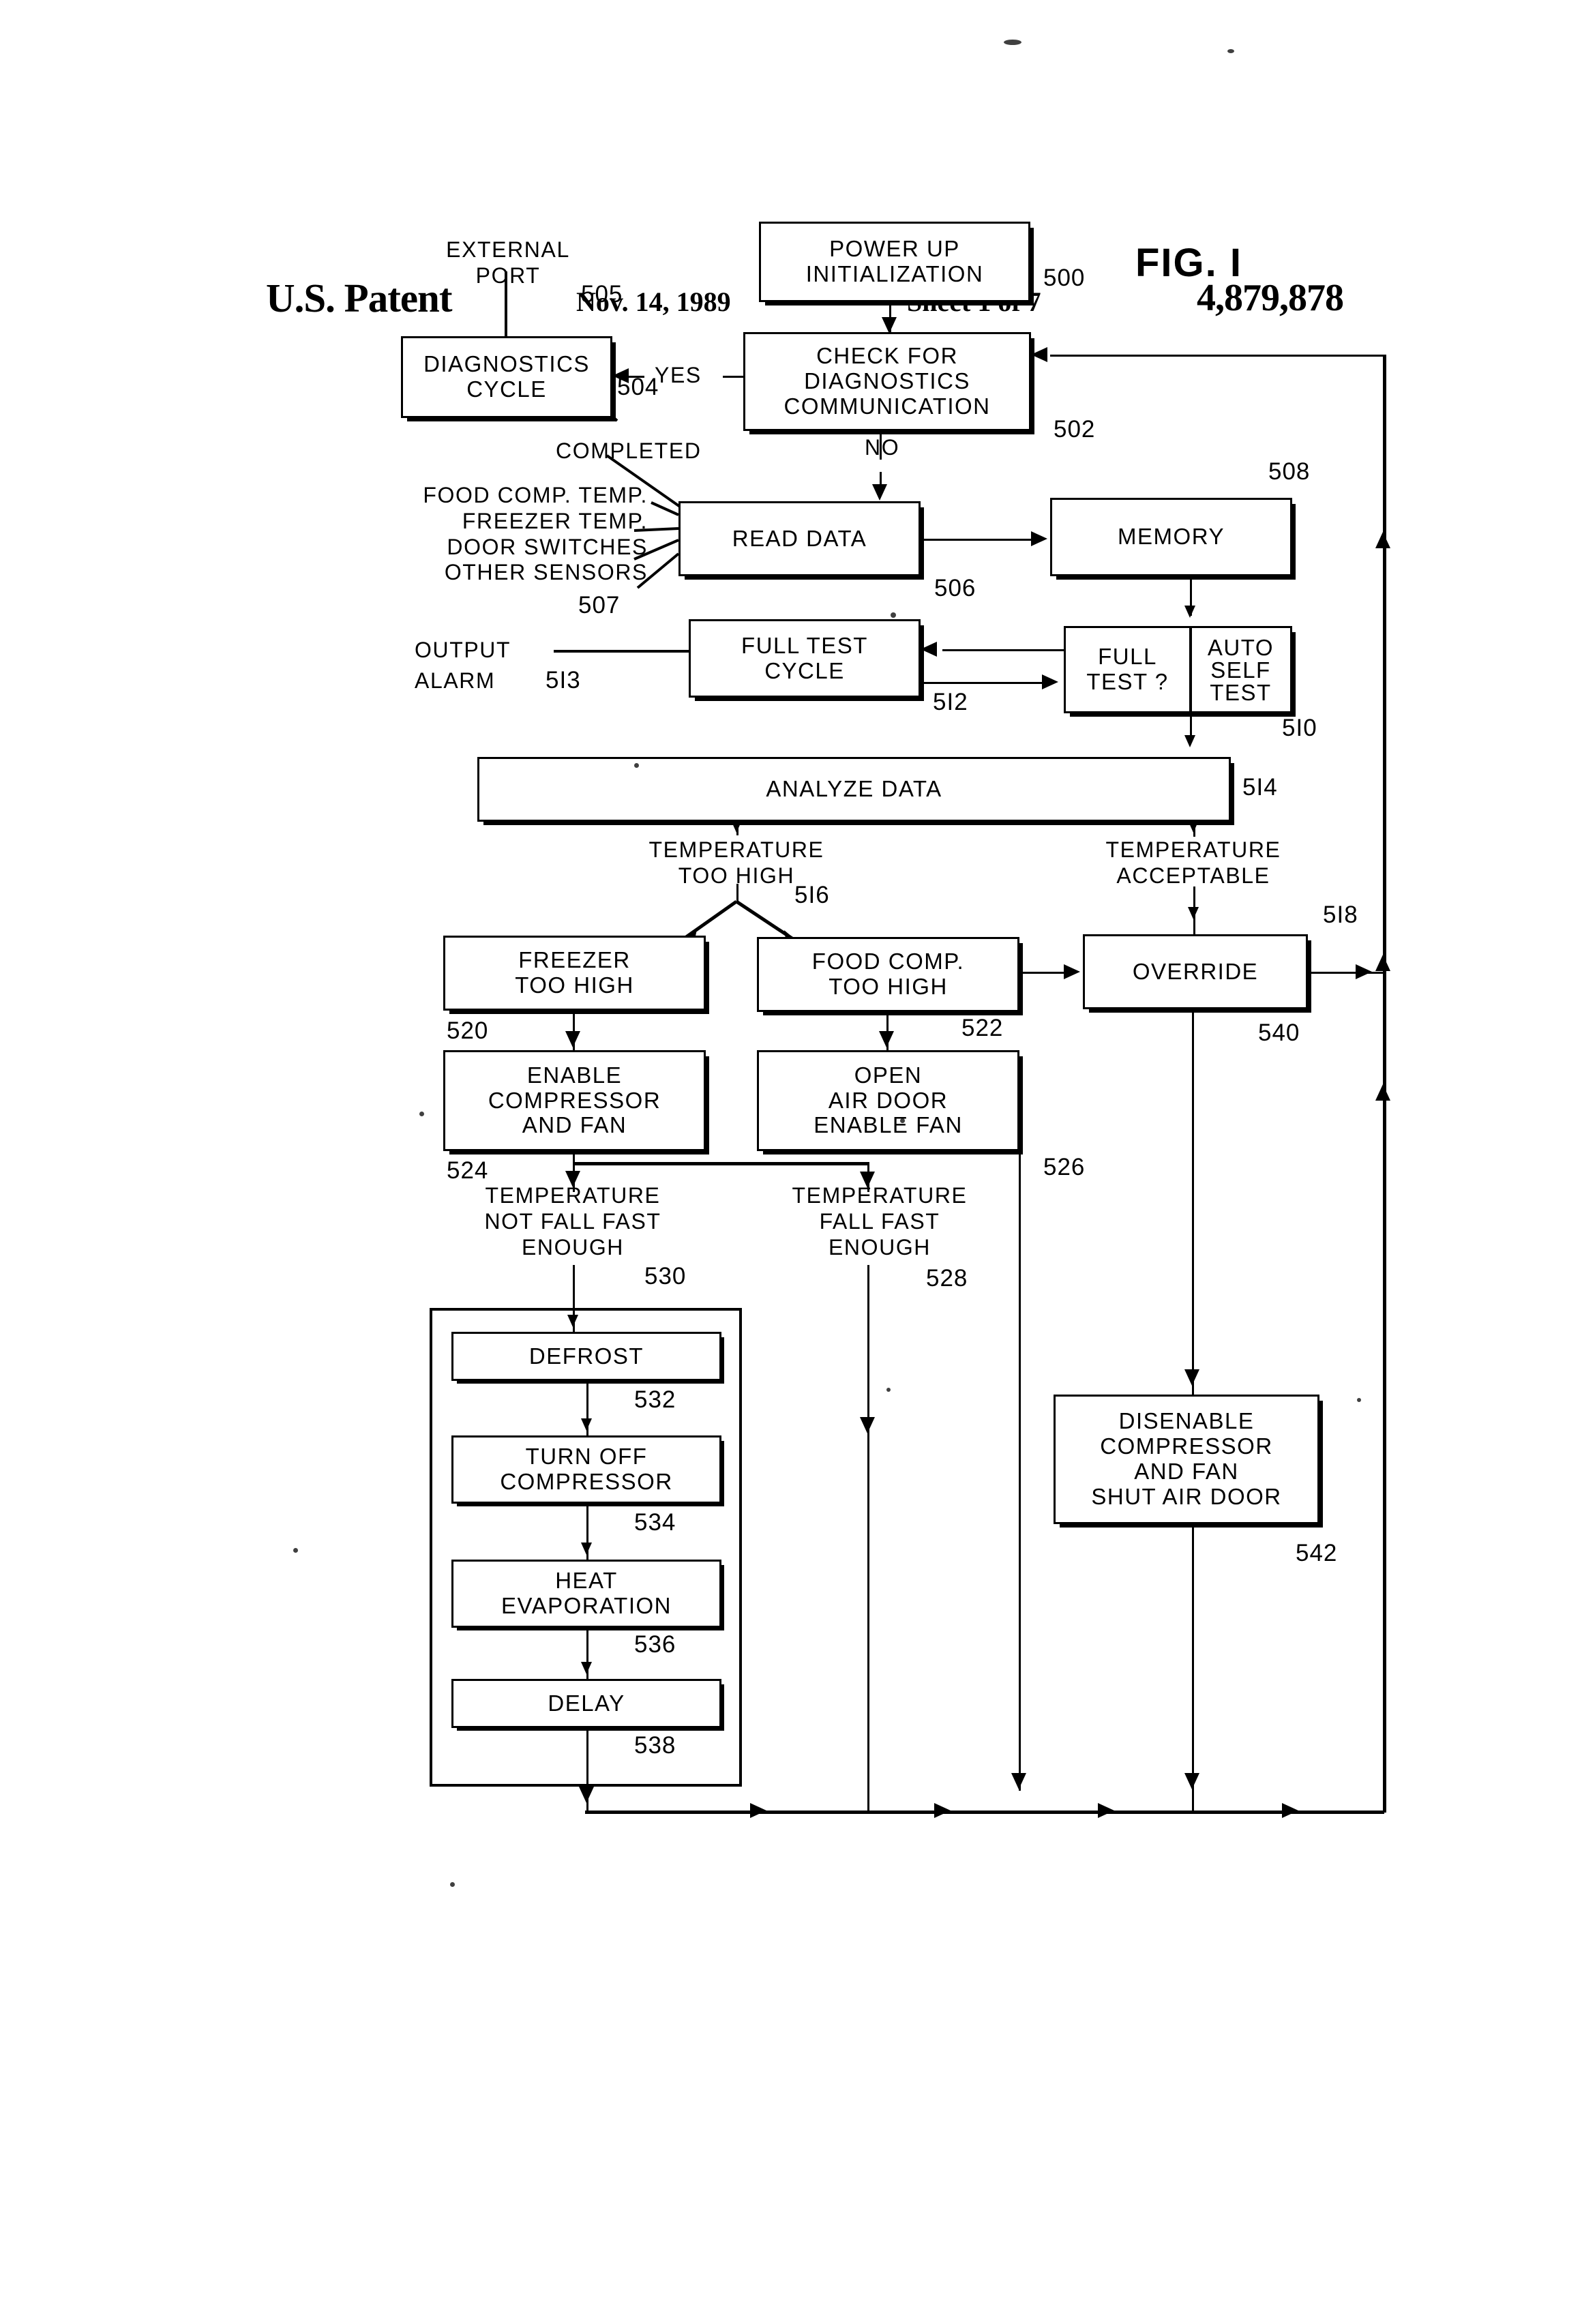 Image resolution: width=1582 pixels, height=2324 pixels. I want to click on box-full-test-cycle: FULL TEST CYCLE, so click(805, 658).